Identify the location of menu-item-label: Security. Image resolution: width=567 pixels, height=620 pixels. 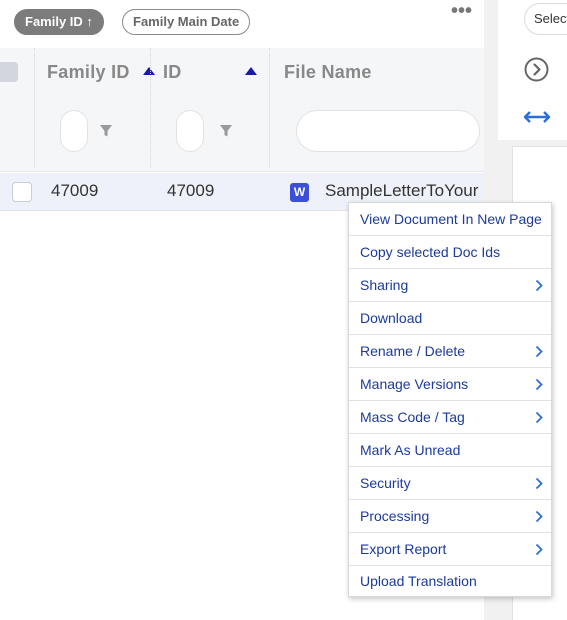
(385, 483).